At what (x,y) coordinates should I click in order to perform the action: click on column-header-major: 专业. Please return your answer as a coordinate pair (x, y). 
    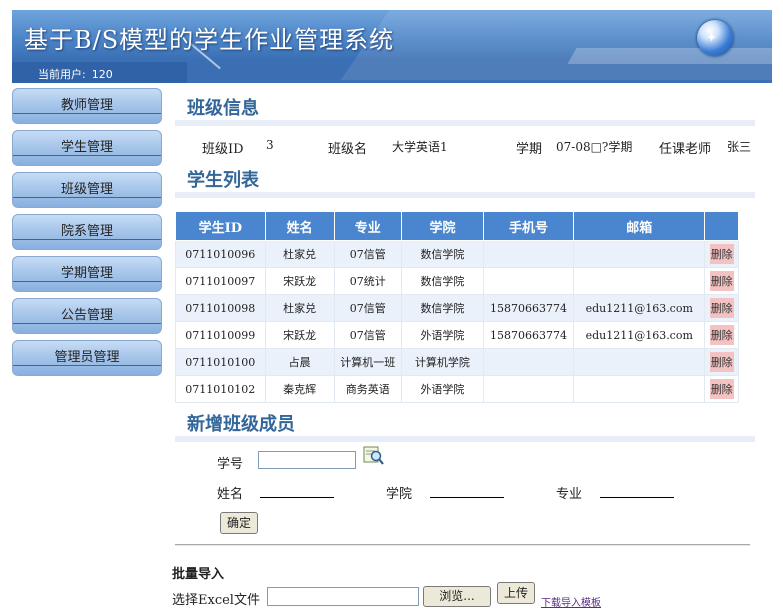
    Looking at the image, I should click on (367, 226).